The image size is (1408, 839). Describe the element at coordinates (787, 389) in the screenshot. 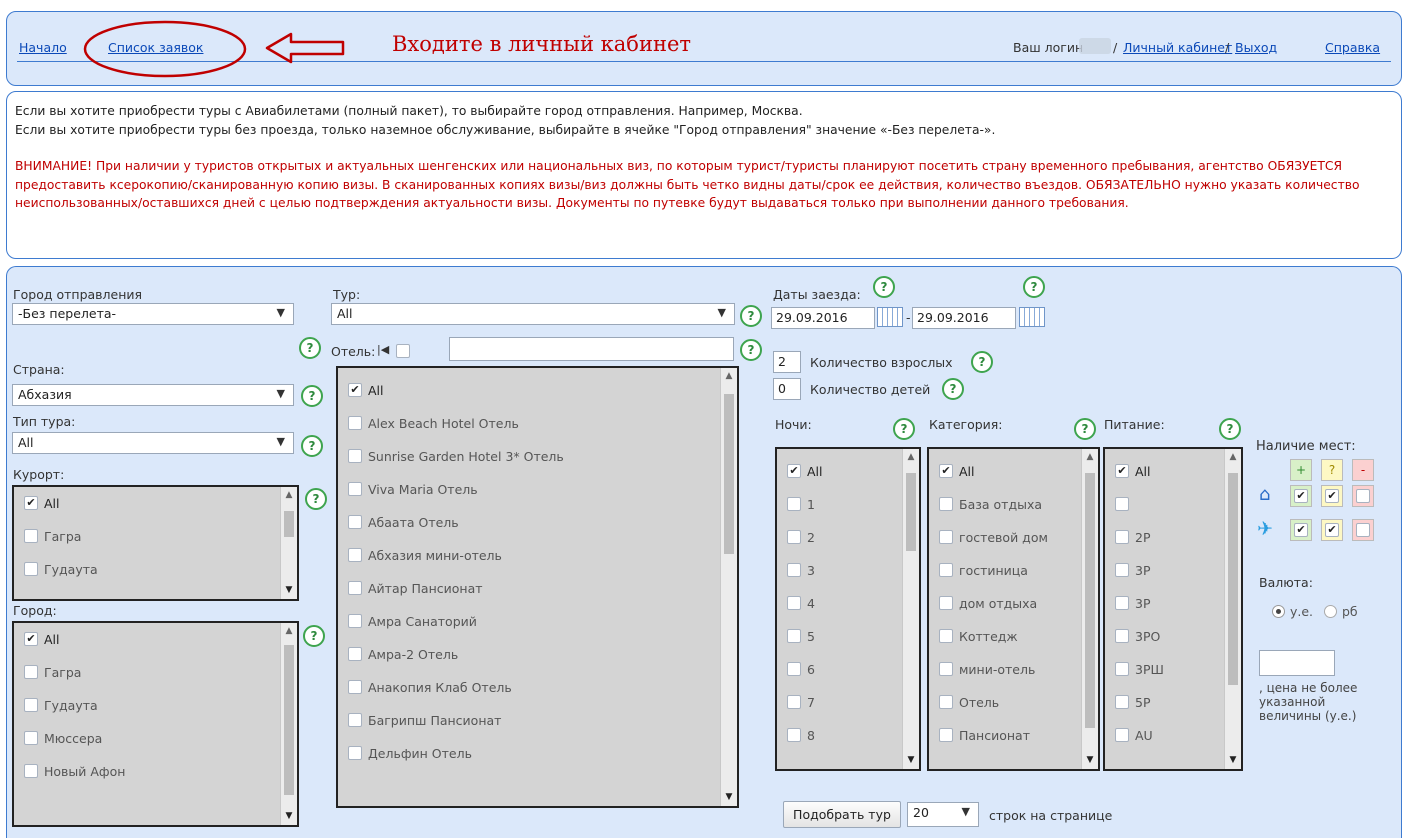

I see `children-input: 0` at that location.